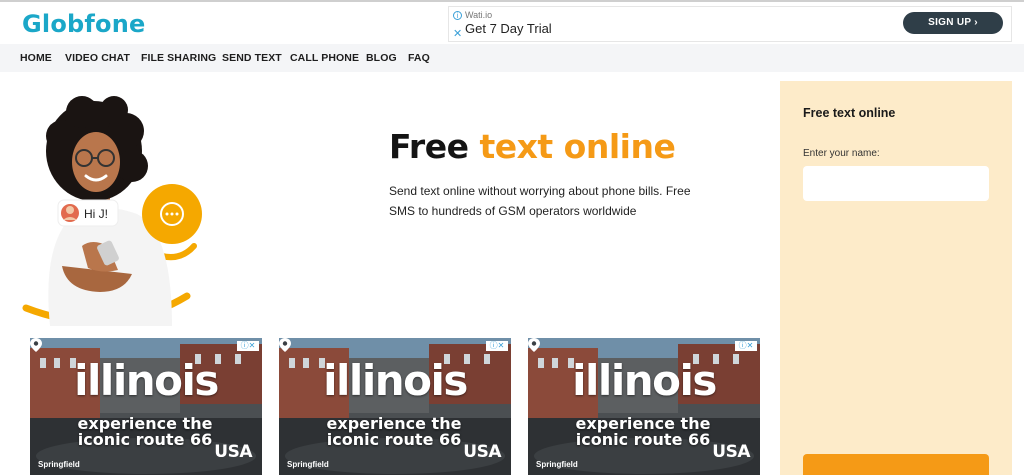 This screenshot has width=1024, height=475. Describe the element at coordinates (457, 15) in the screenshot. I see `ad-info-icon: i` at that location.